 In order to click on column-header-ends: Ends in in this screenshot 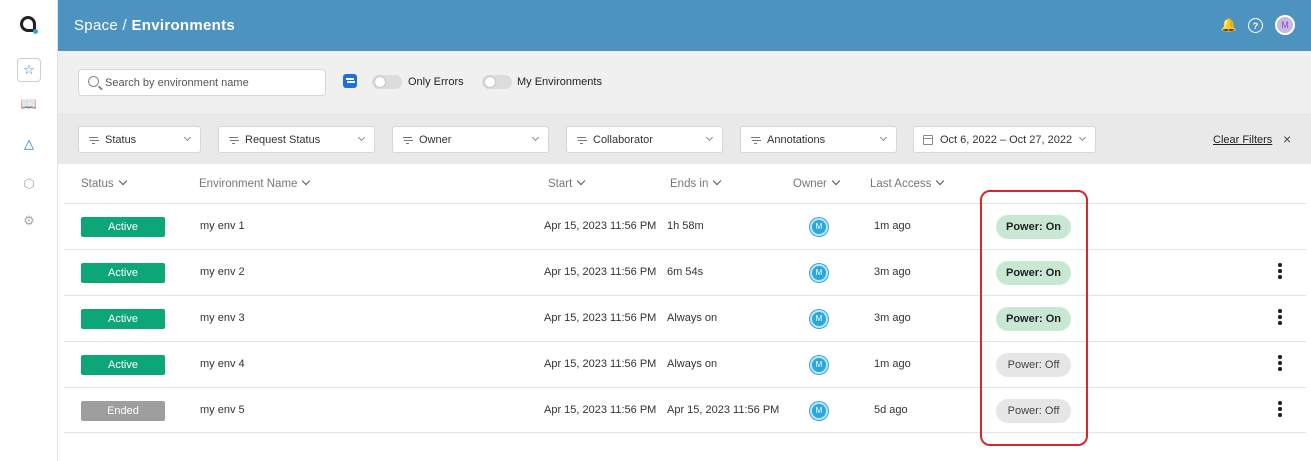, I will do `click(696, 183)`.